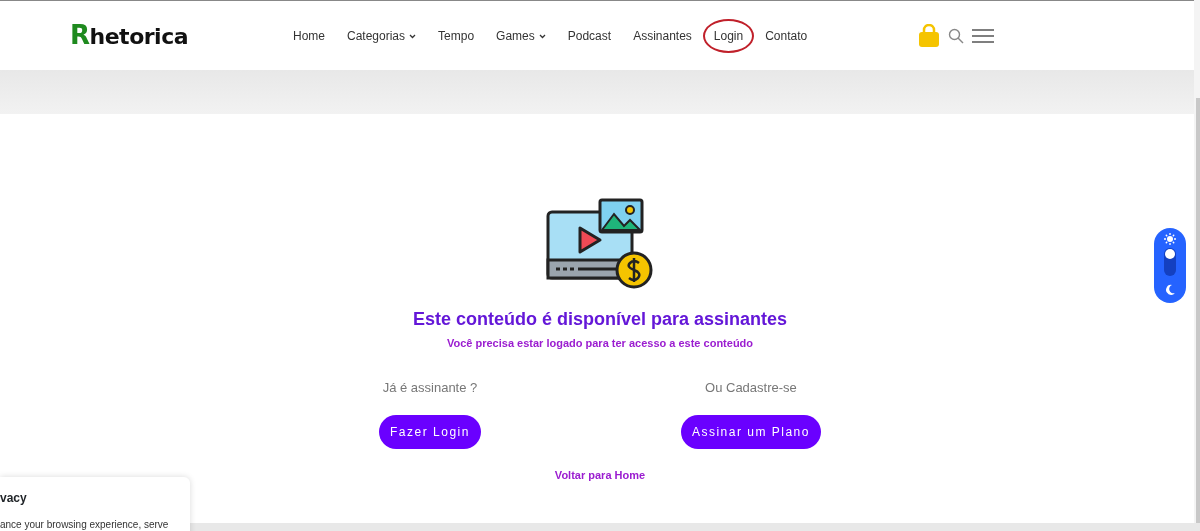 The width and height of the screenshot is (1200, 531). I want to click on search-icon, so click(956, 35).